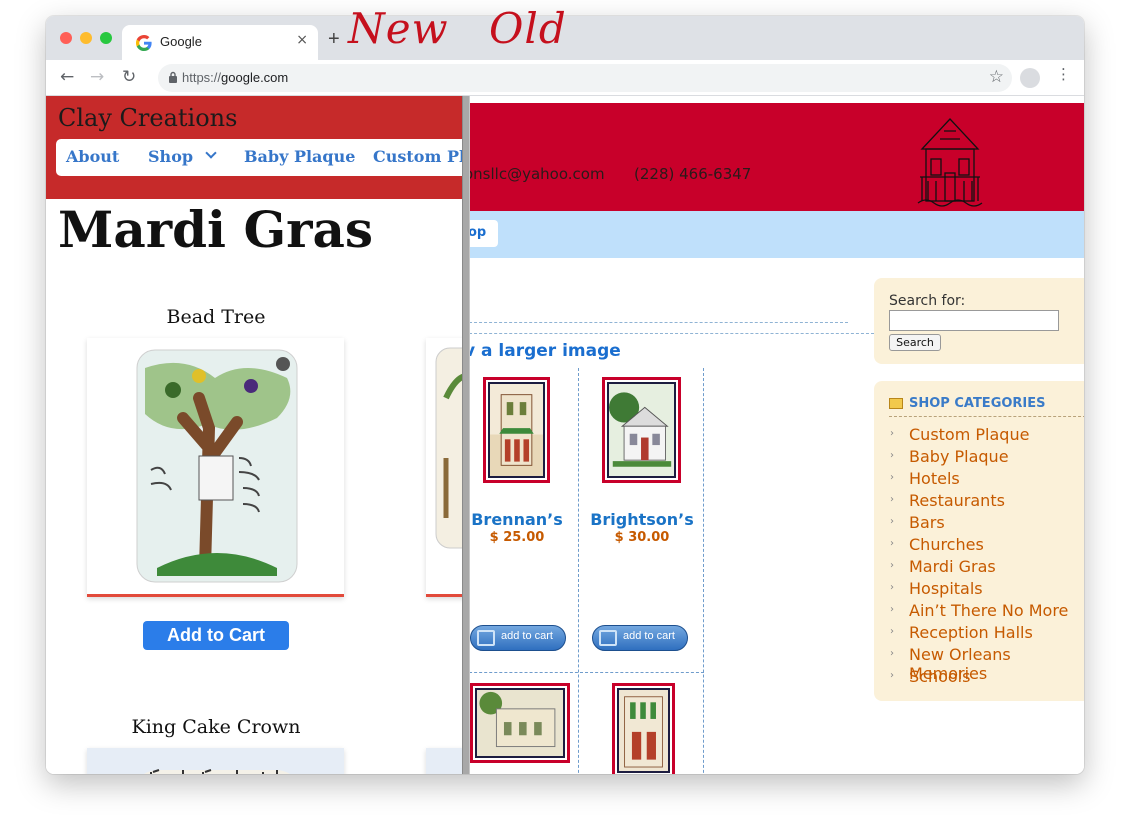  What do you see at coordinates (542, 351) in the screenshot?
I see `old-heading: v a larger image` at bounding box center [542, 351].